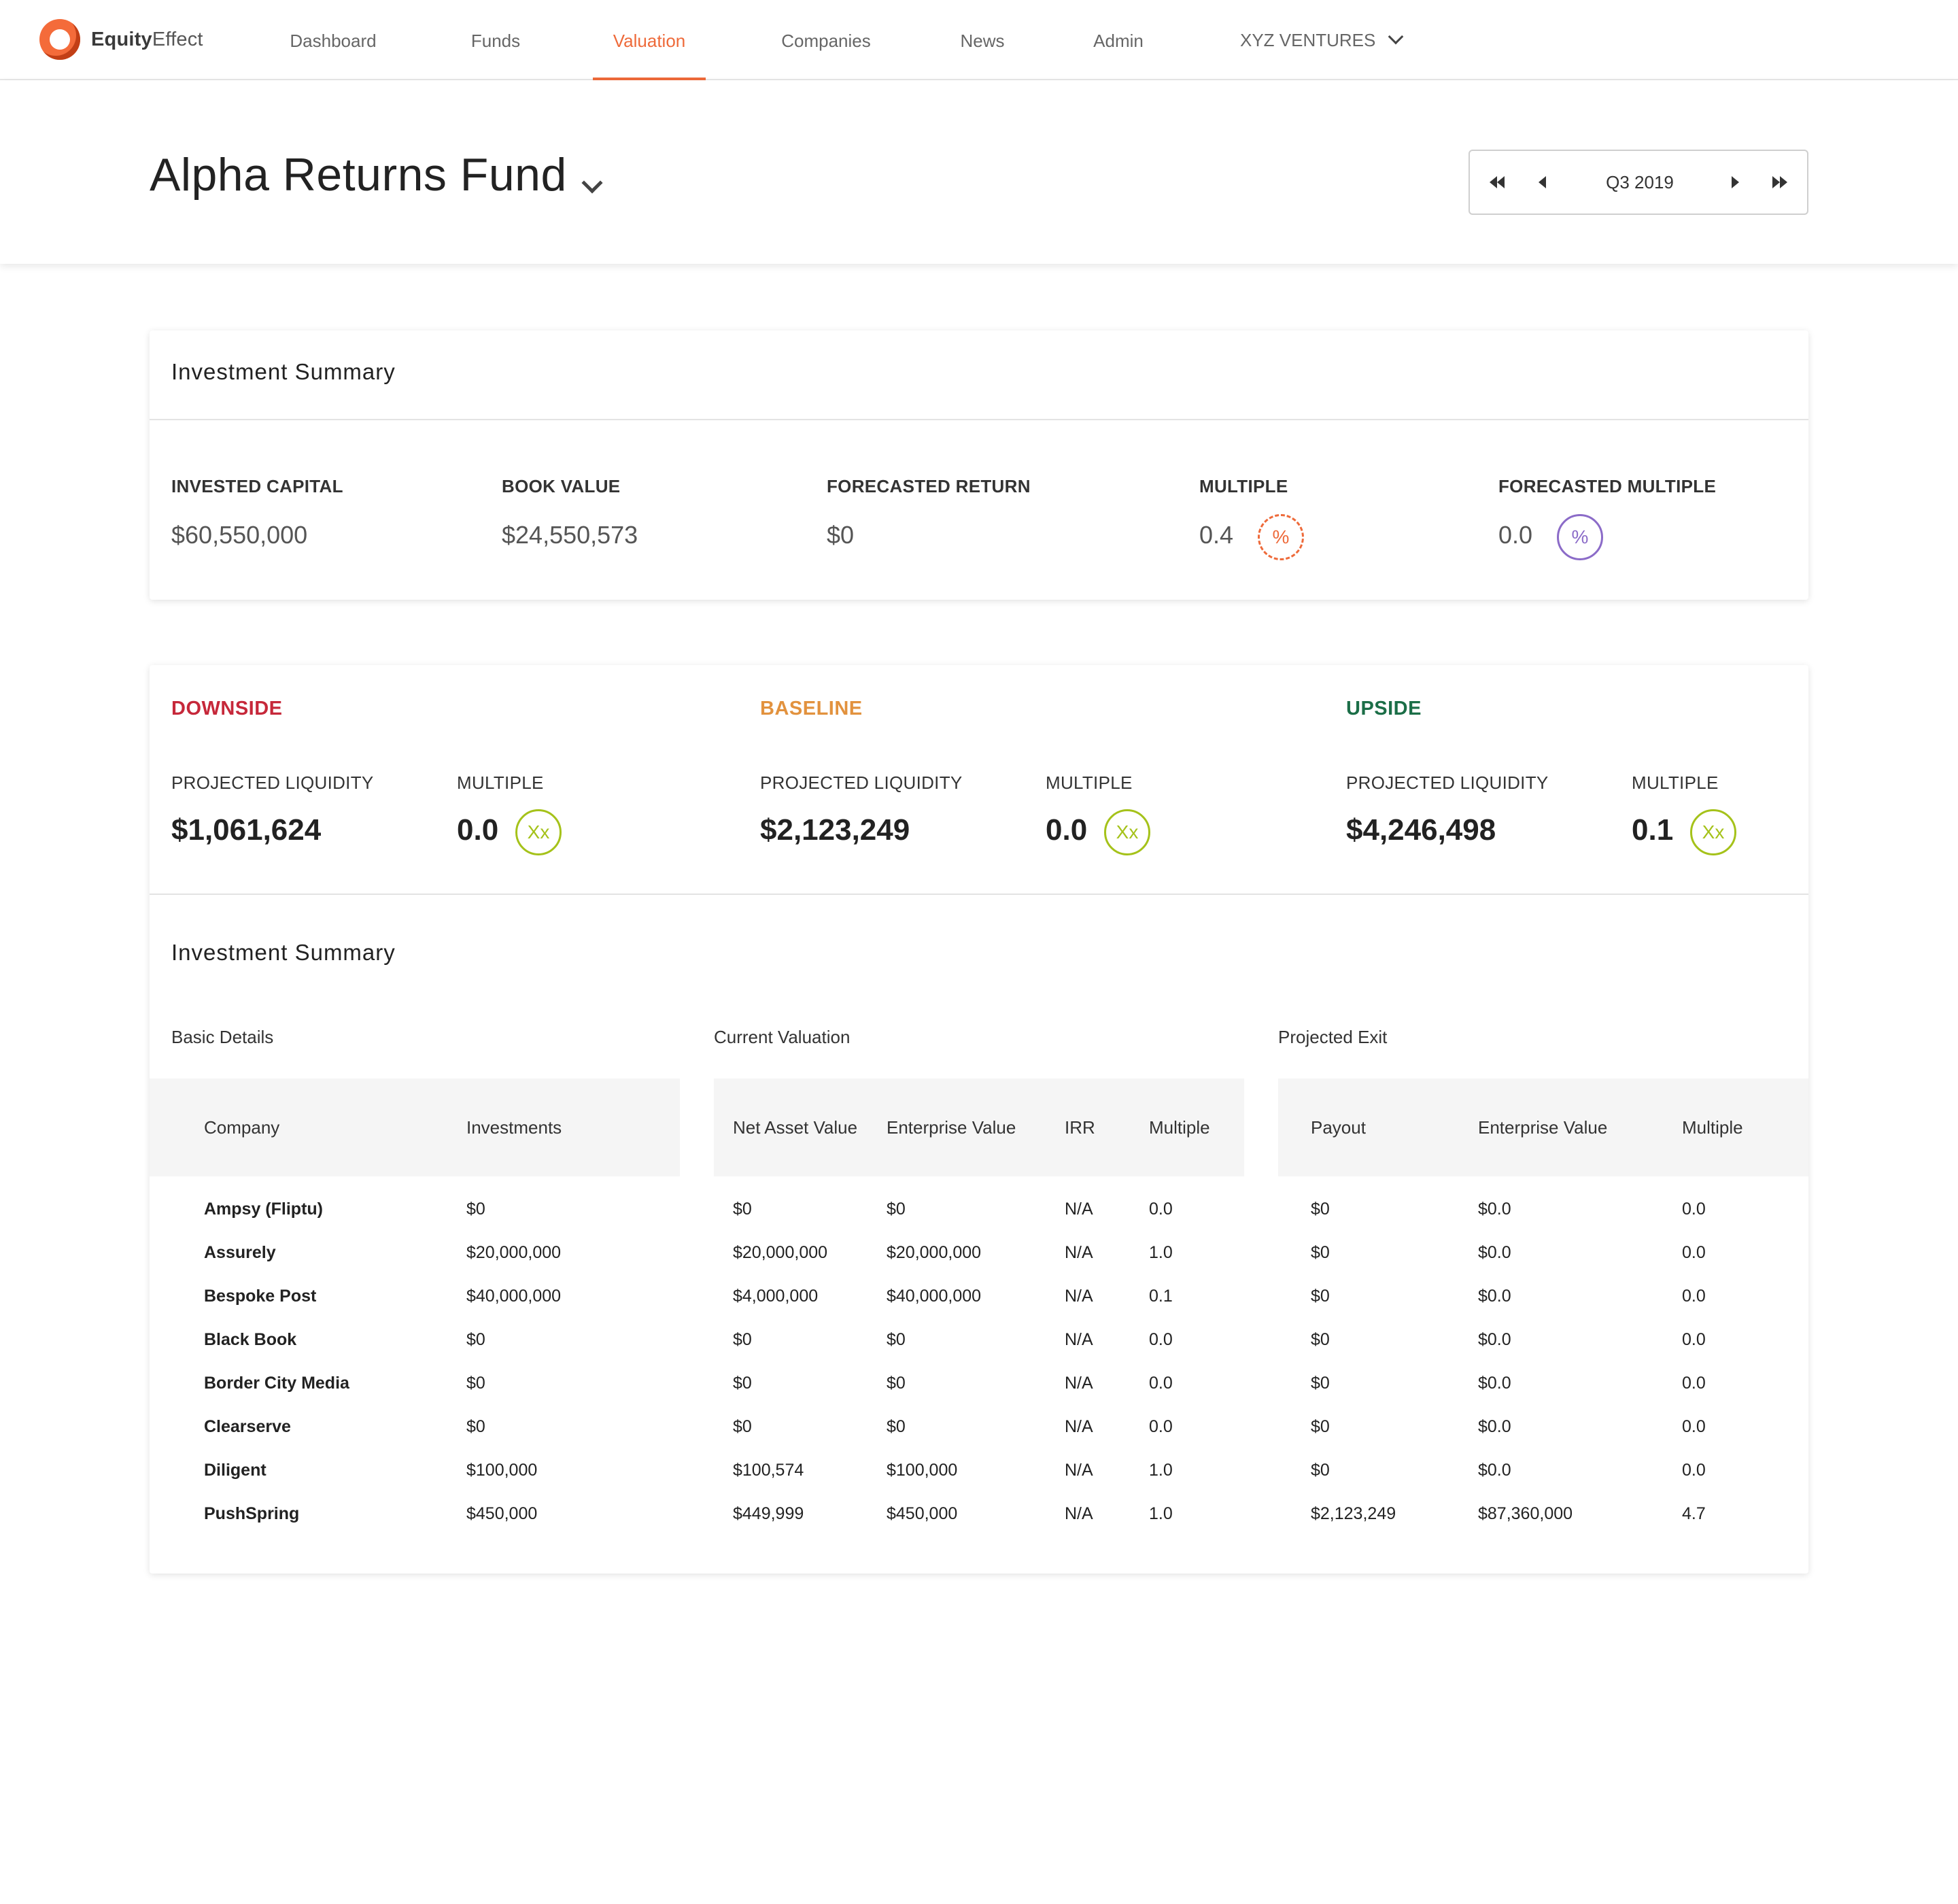 This screenshot has width=1958, height=1904. Describe the element at coordinates (1712, 1127) in the screenshot. I see `col-exit-multiple: Multiple` at that location.